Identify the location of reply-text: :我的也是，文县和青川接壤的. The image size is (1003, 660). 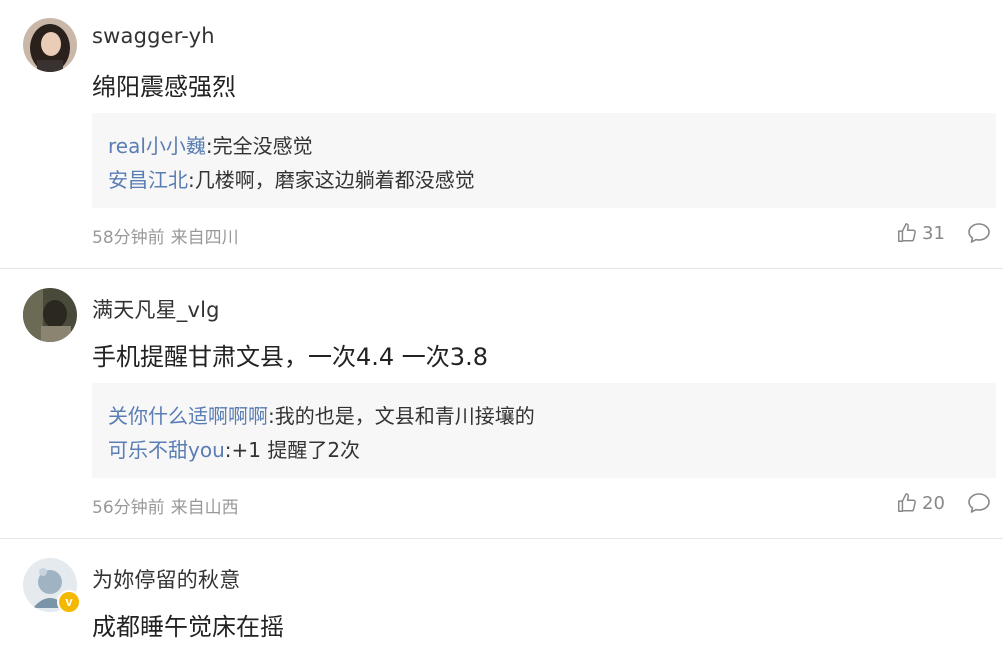
(401, 416).